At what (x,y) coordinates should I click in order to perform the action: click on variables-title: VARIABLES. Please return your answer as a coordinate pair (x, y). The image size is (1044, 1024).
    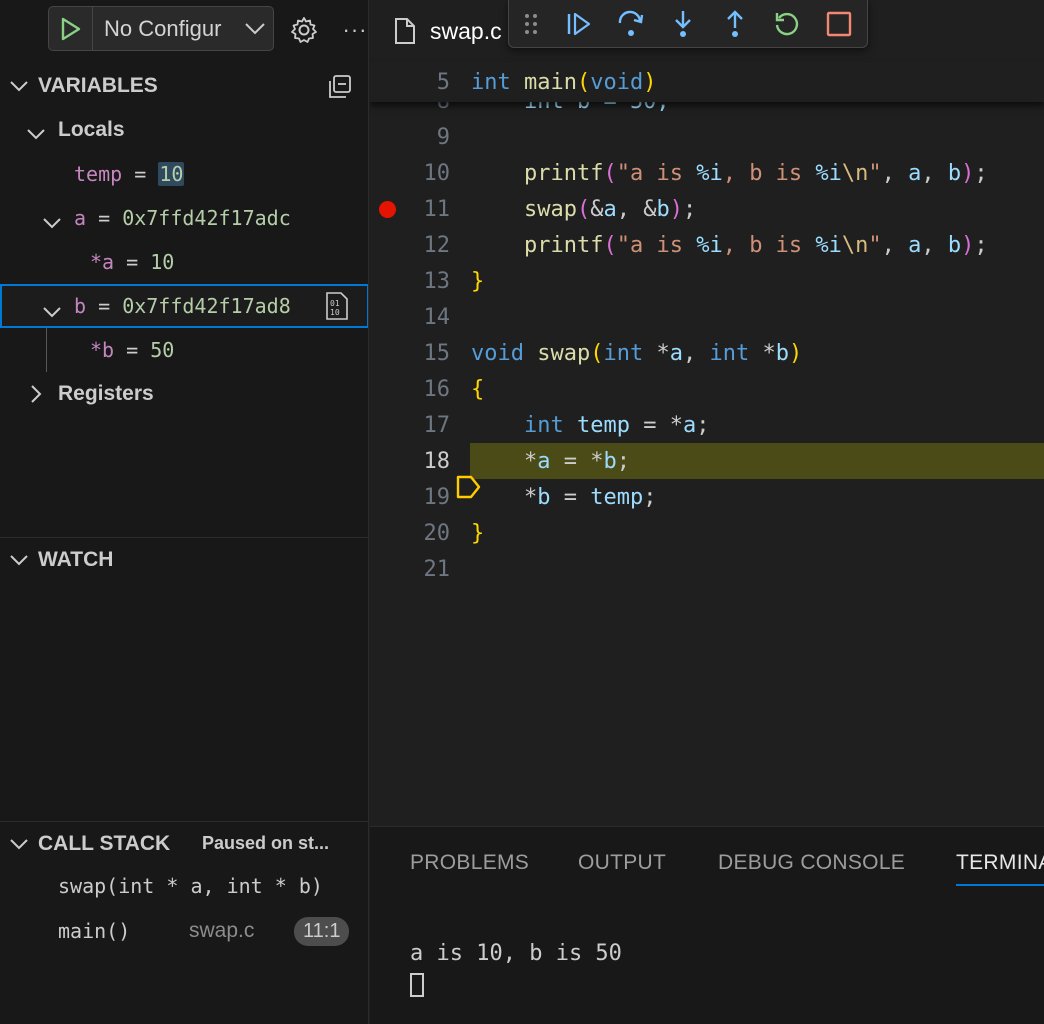
    Looking at the image, I should click on (98, 85).